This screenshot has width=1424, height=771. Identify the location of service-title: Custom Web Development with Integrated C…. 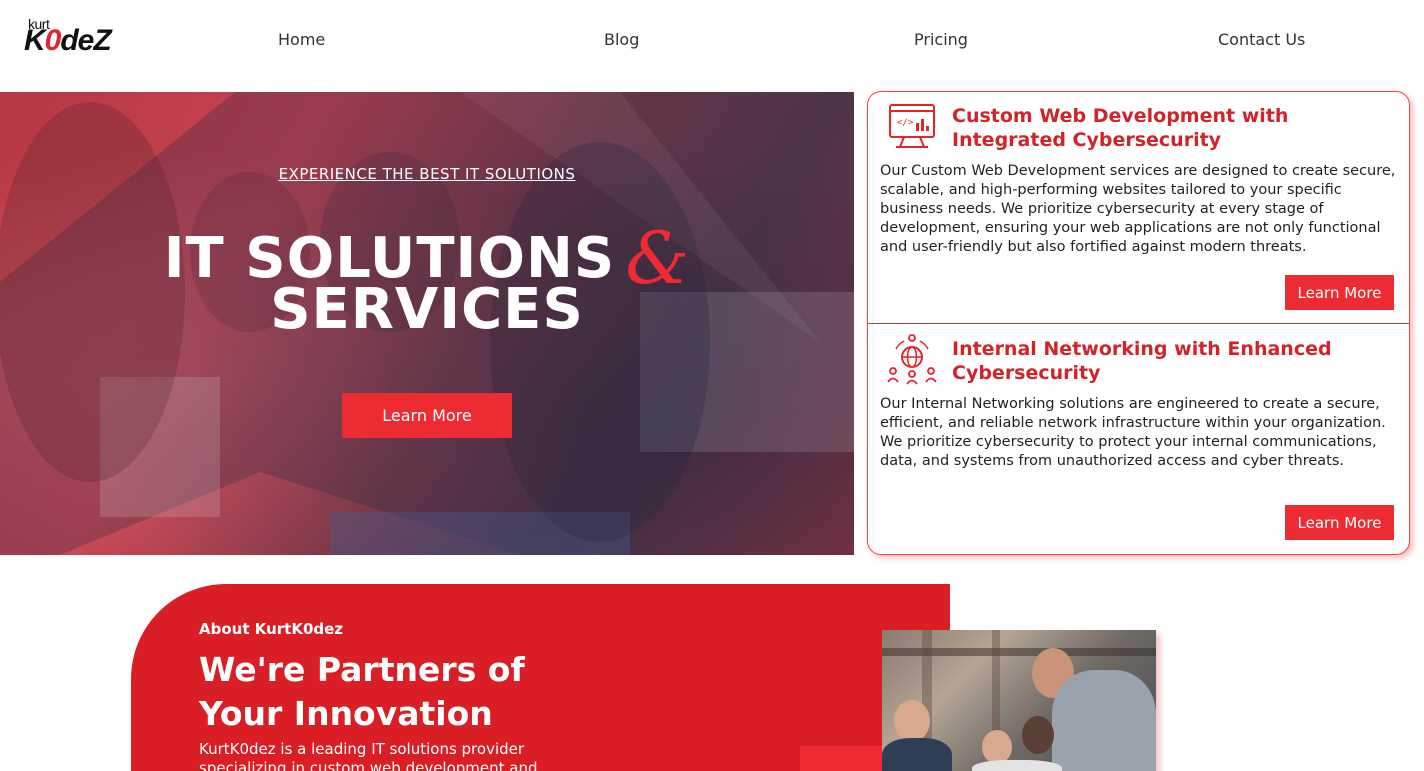
(1120, 128).